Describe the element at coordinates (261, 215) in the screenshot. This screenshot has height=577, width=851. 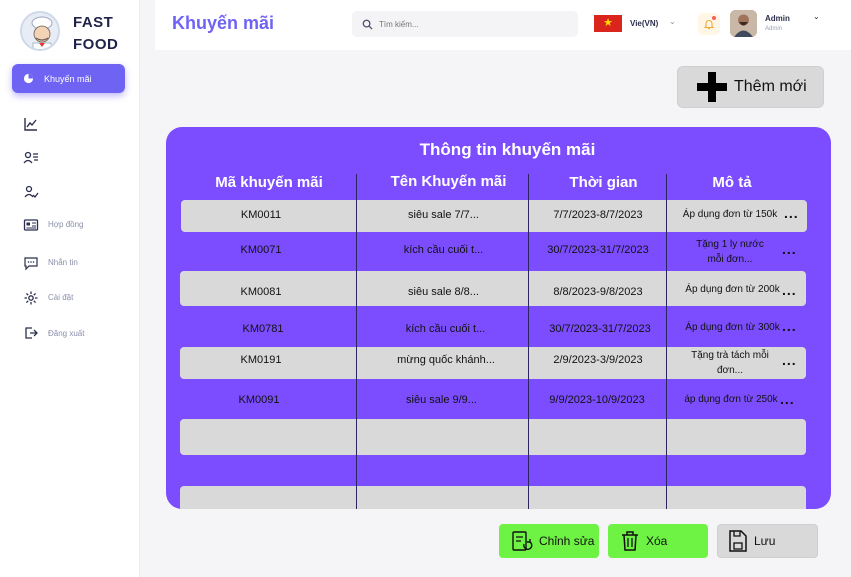
I see `cell-code: KM0011` at that location.